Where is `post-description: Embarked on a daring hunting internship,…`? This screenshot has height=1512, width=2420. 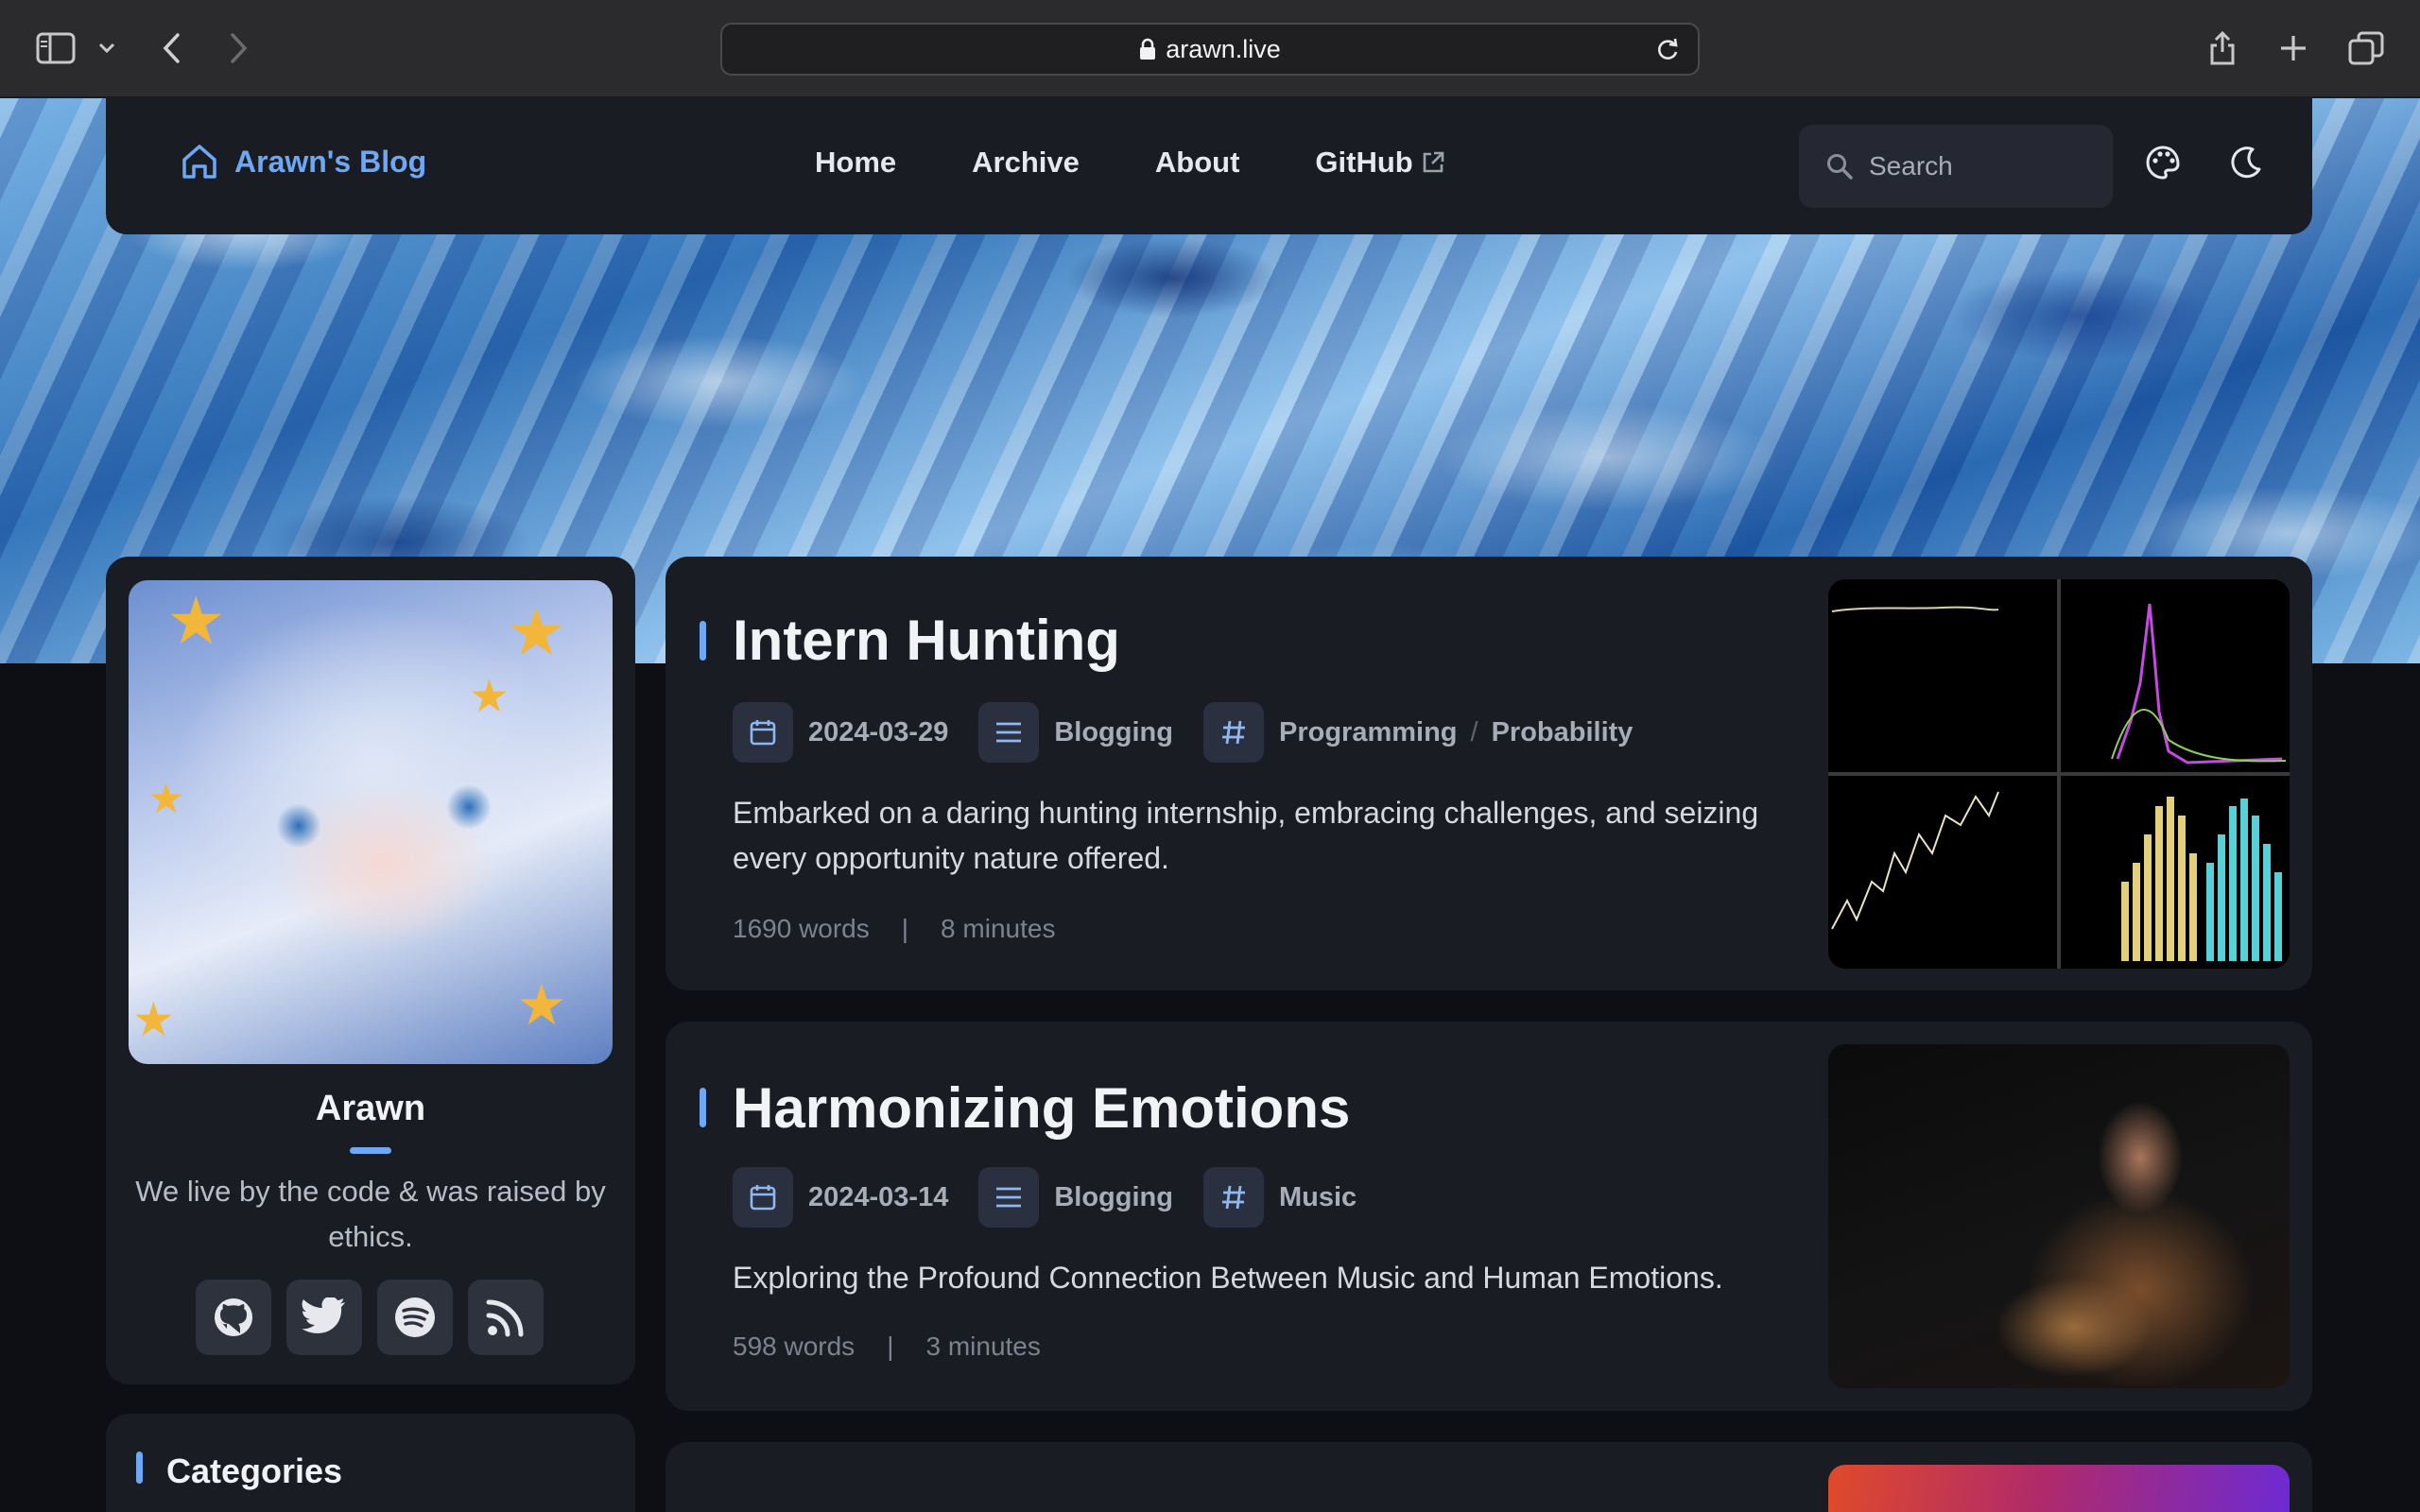
post-description: Embarked on a daring hunting internship,… is located at coordinates (1246, 835).